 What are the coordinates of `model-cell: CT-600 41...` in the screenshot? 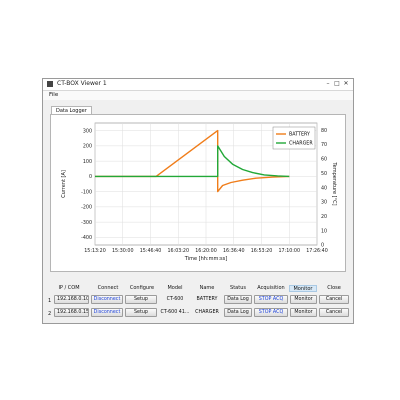 It's located at (175, 312).